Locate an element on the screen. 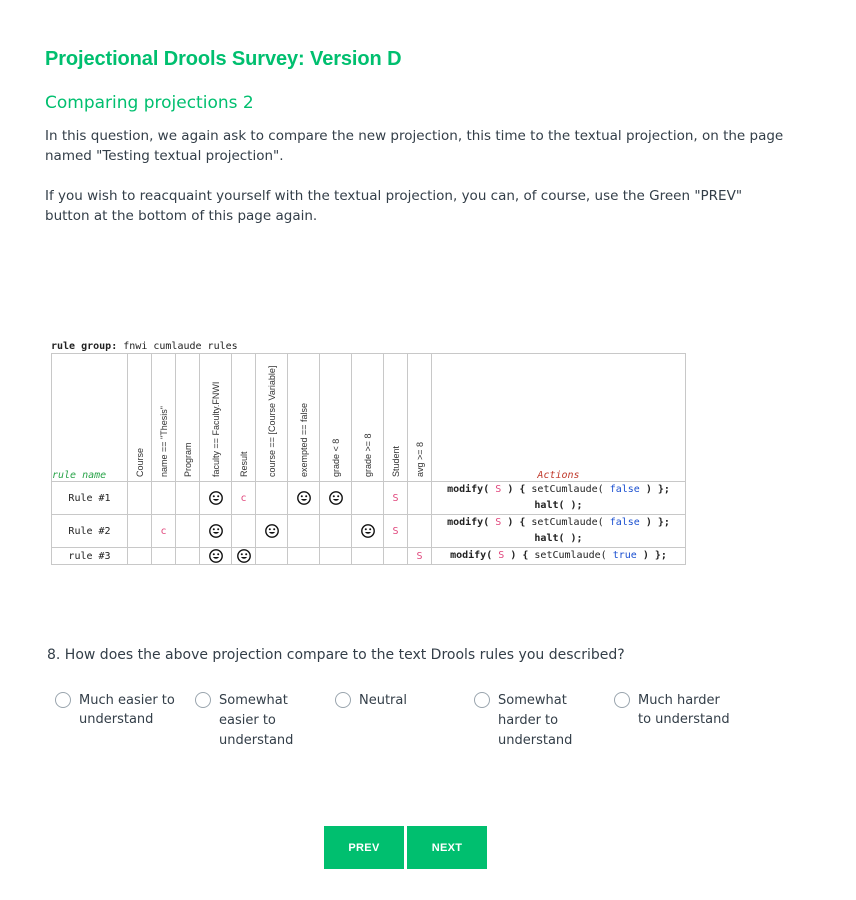  rule-name-cell: rule #3 is located at coordinates (89, 556).